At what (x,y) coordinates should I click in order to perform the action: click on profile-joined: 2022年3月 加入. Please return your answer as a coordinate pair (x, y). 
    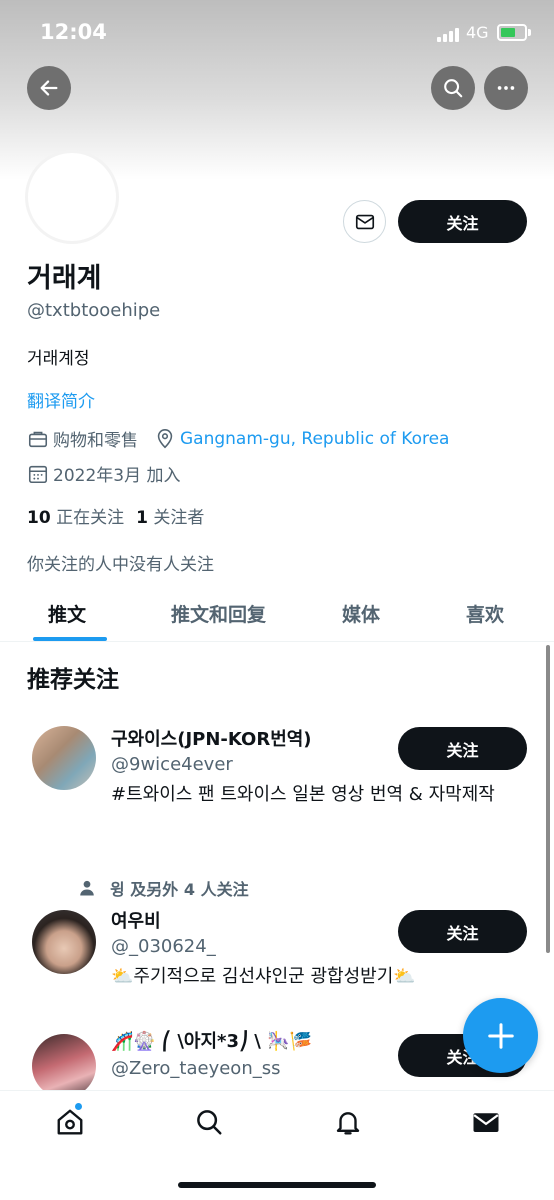
    Looking at the image, I should click on (103, 473).